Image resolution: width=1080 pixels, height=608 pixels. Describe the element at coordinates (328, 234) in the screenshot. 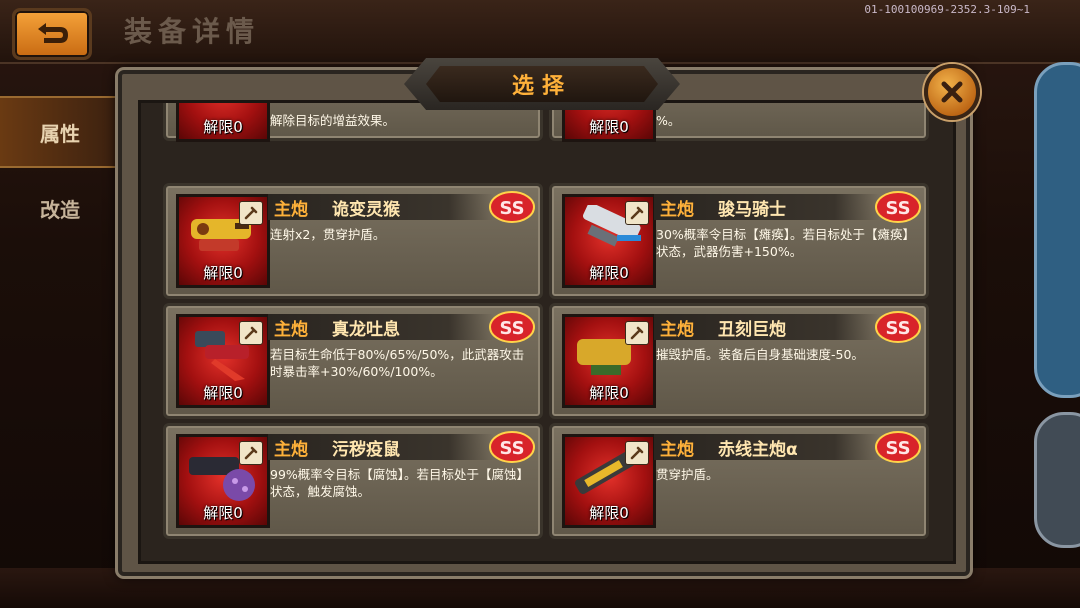

I see `weapon-desc: 连射x2，贯穿护盾。` at that location.